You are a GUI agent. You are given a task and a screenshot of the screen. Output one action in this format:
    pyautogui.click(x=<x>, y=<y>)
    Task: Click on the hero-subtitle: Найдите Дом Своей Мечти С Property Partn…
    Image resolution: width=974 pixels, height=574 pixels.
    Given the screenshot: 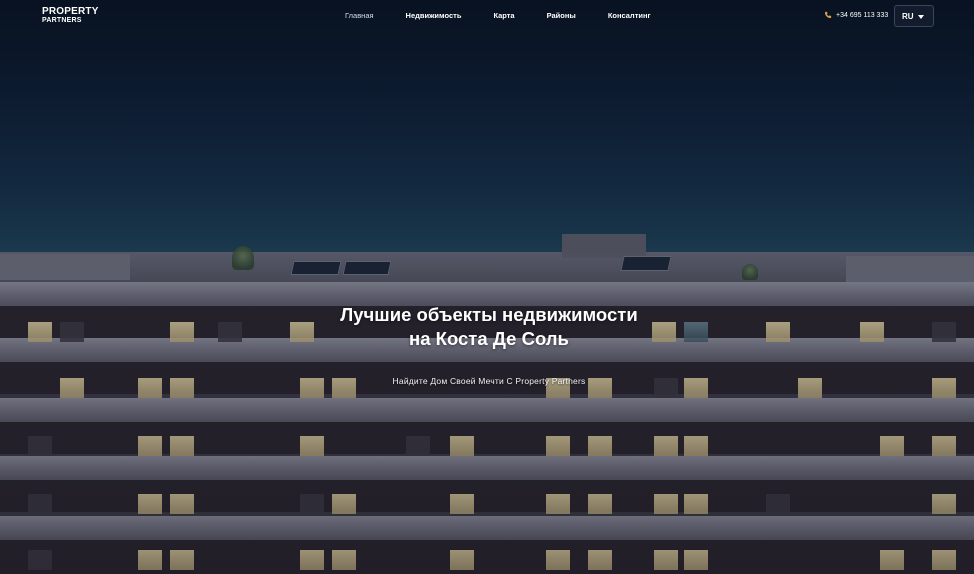 What is the action you would take?
    pyautogui.click(x=489, y=381)
    